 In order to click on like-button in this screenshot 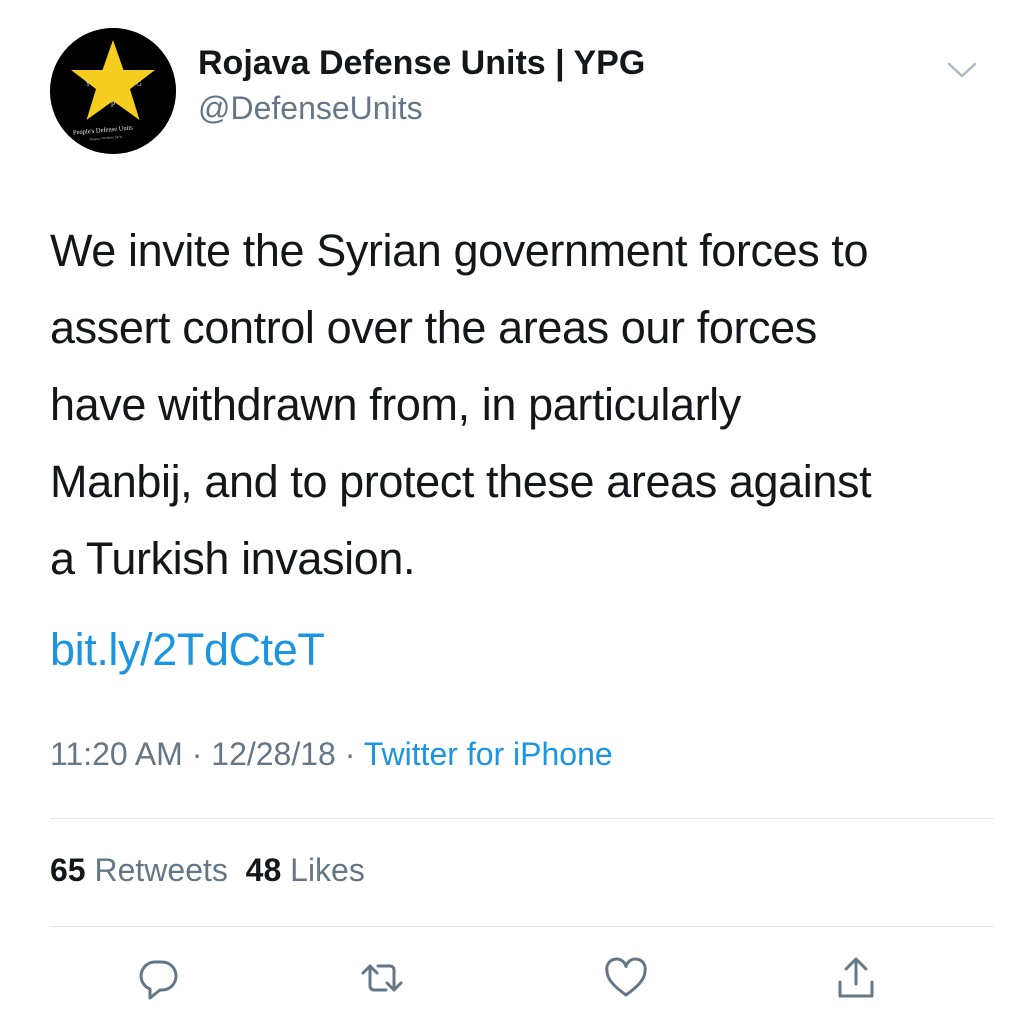, I will do `click(626, 978)`.